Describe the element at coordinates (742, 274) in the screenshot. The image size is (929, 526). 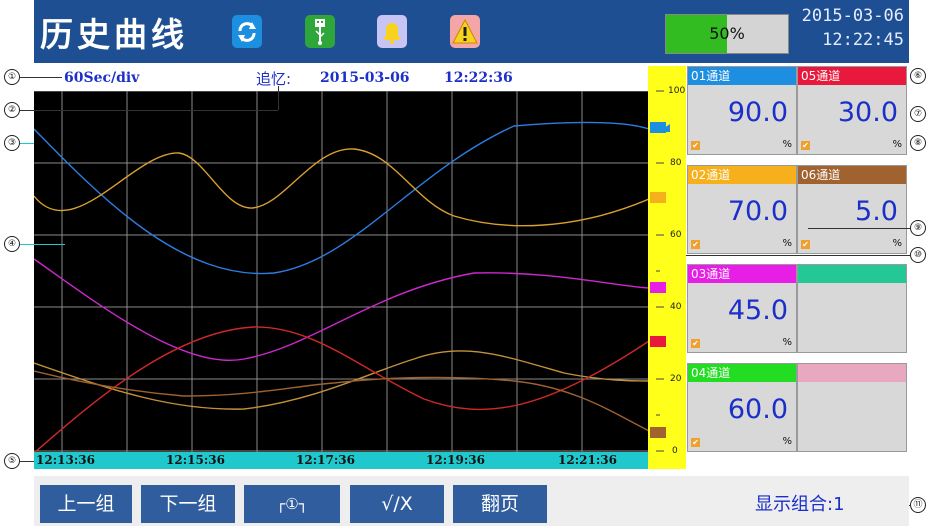
I see `channel-name: 03通道` at that location.